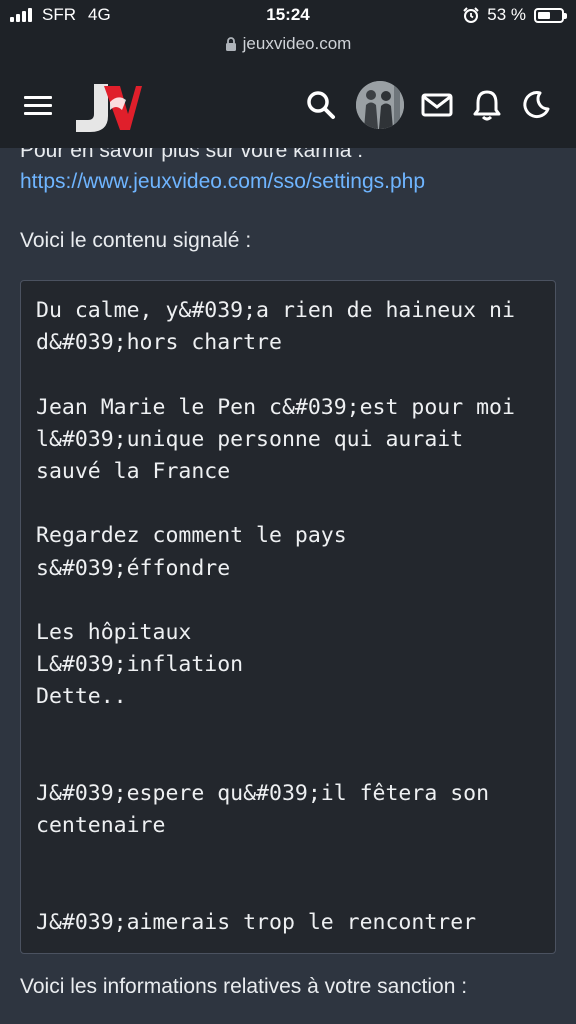 This screenshot has width=576, height=1024. What do you see at coordinates (297, 43) in the screenshot?
I see `url-text: jeuxvideo.com` at bounding box center [297, 43].